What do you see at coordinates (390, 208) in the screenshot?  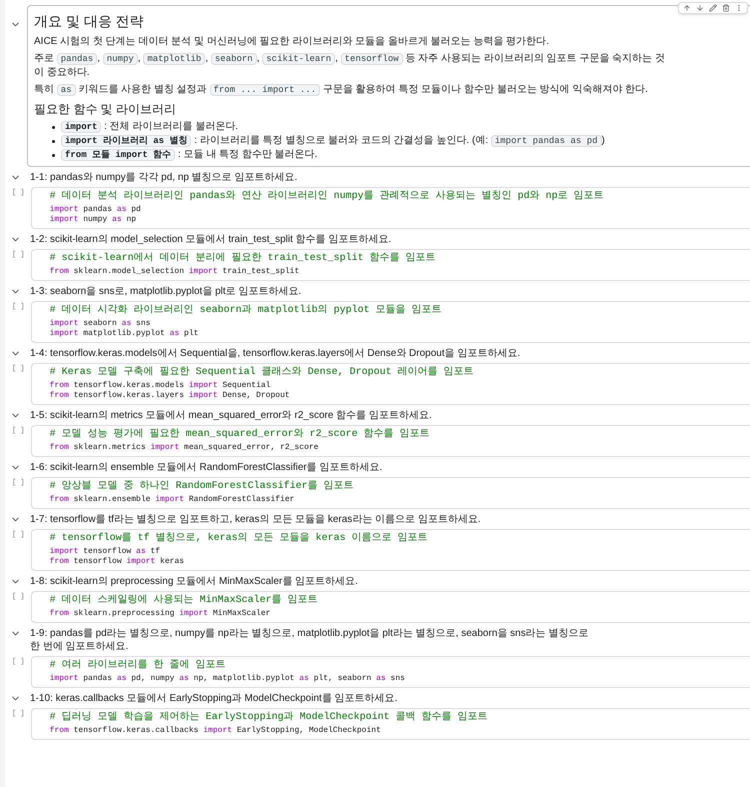 I see `code-cell: # 데이터 분석 라이브러리인 pandas와 연산 라이브러리인 numpy를 관례적으로 사용되는 별칭인 pd와 np로 임포트 import pandas as pd import numpy as np` at bounding box center [390, 208].